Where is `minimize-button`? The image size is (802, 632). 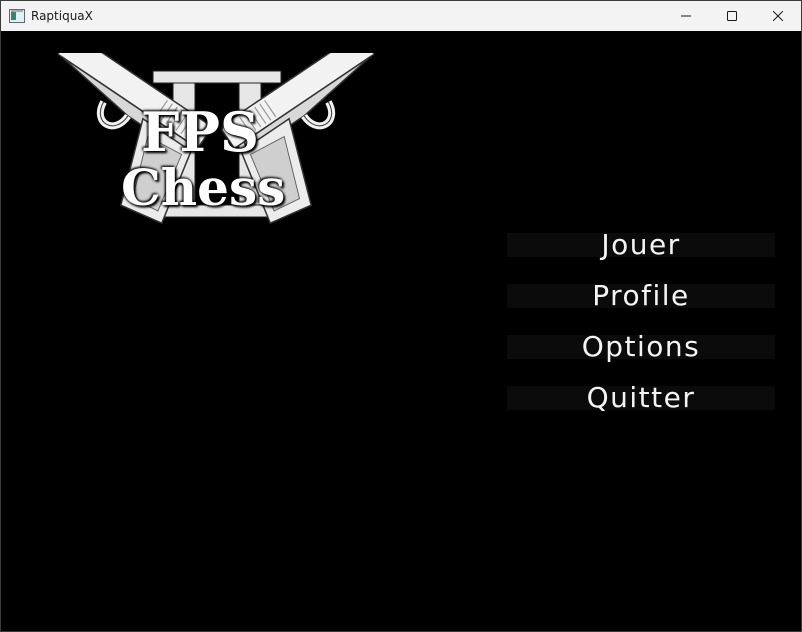 minimize-button is located at coordinates (686, 16).